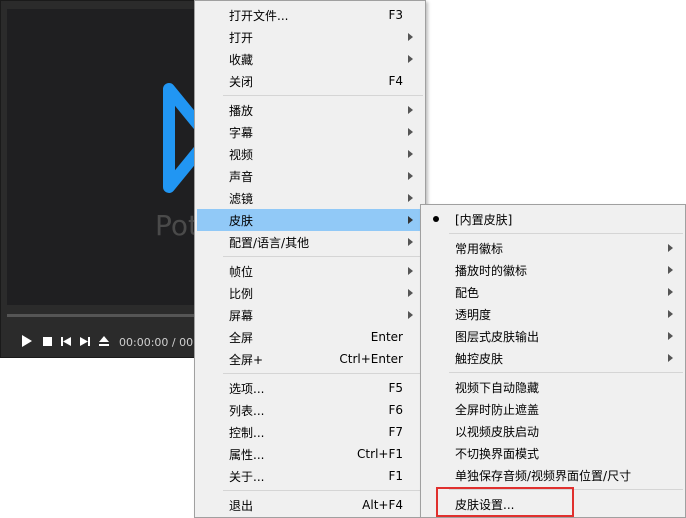 The width and height of the screenshot is (686, 518). Describe the element at coordinates (310, 410) in the screenshot. I see `menu-item-playlist: 列表... F6` at that location.